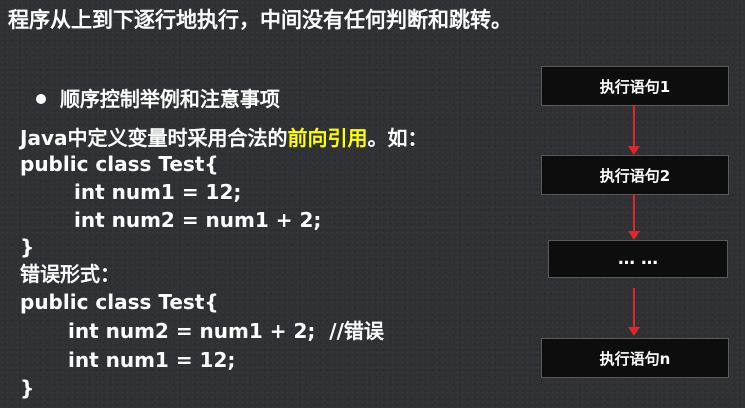 This screenshot has height=408, width=745. Describe the element at coordinates (70, 274) in the screenshot. I see `error-label: 错误形式：` at that location.